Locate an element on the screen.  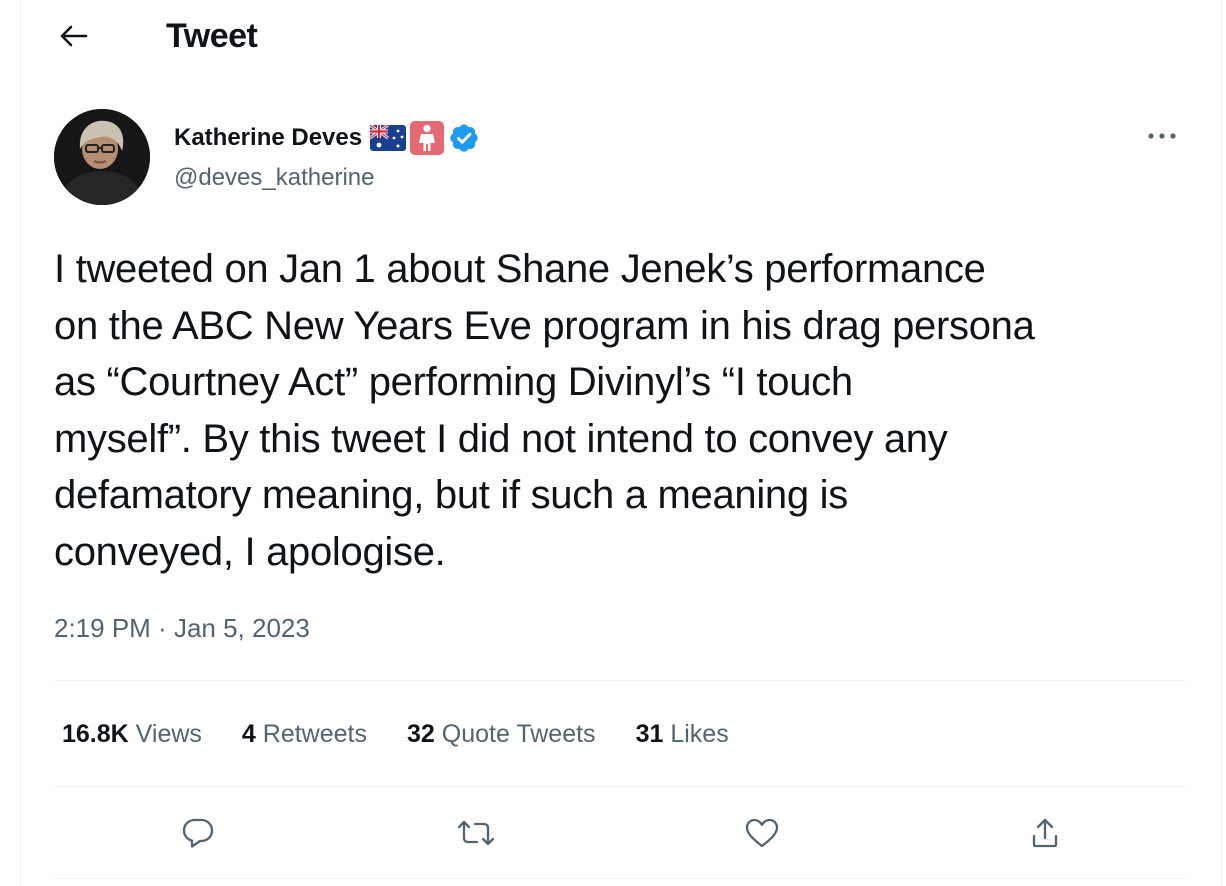
reply-icon is located at coordinates (198, 833).